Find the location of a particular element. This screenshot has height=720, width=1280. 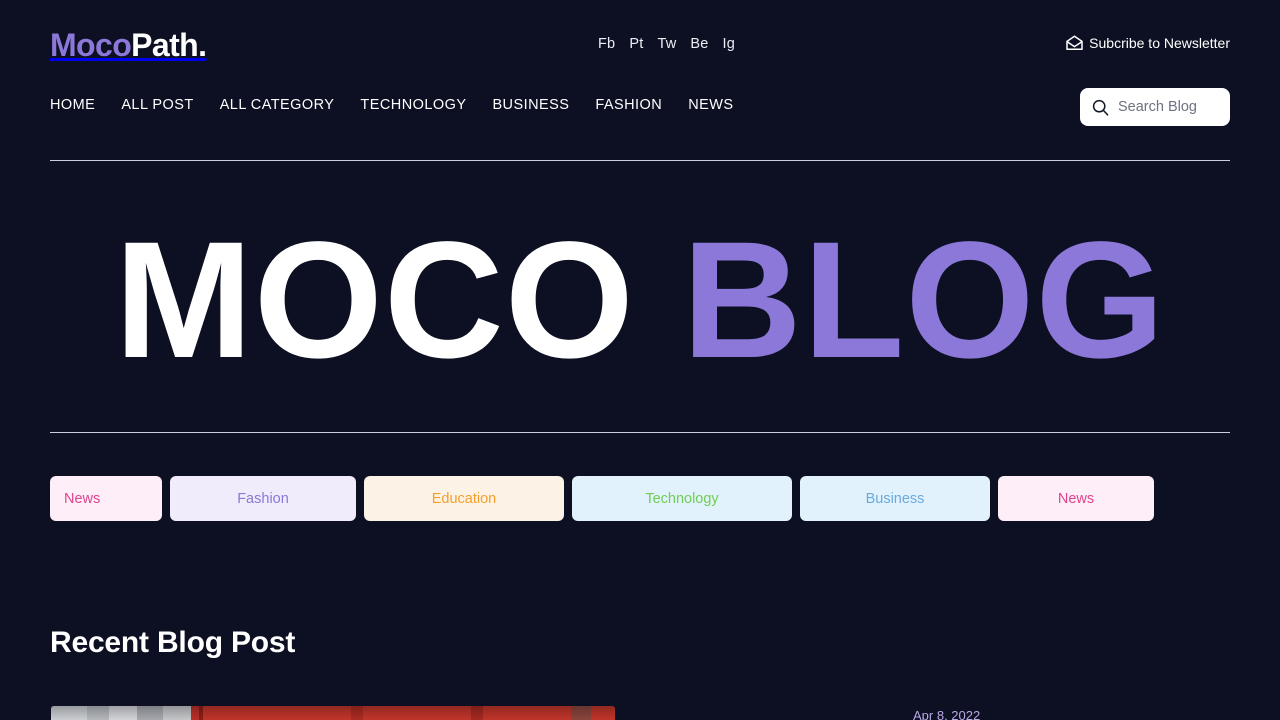

hero-title-word-one: MOCO is located at coordinates (374, 300).